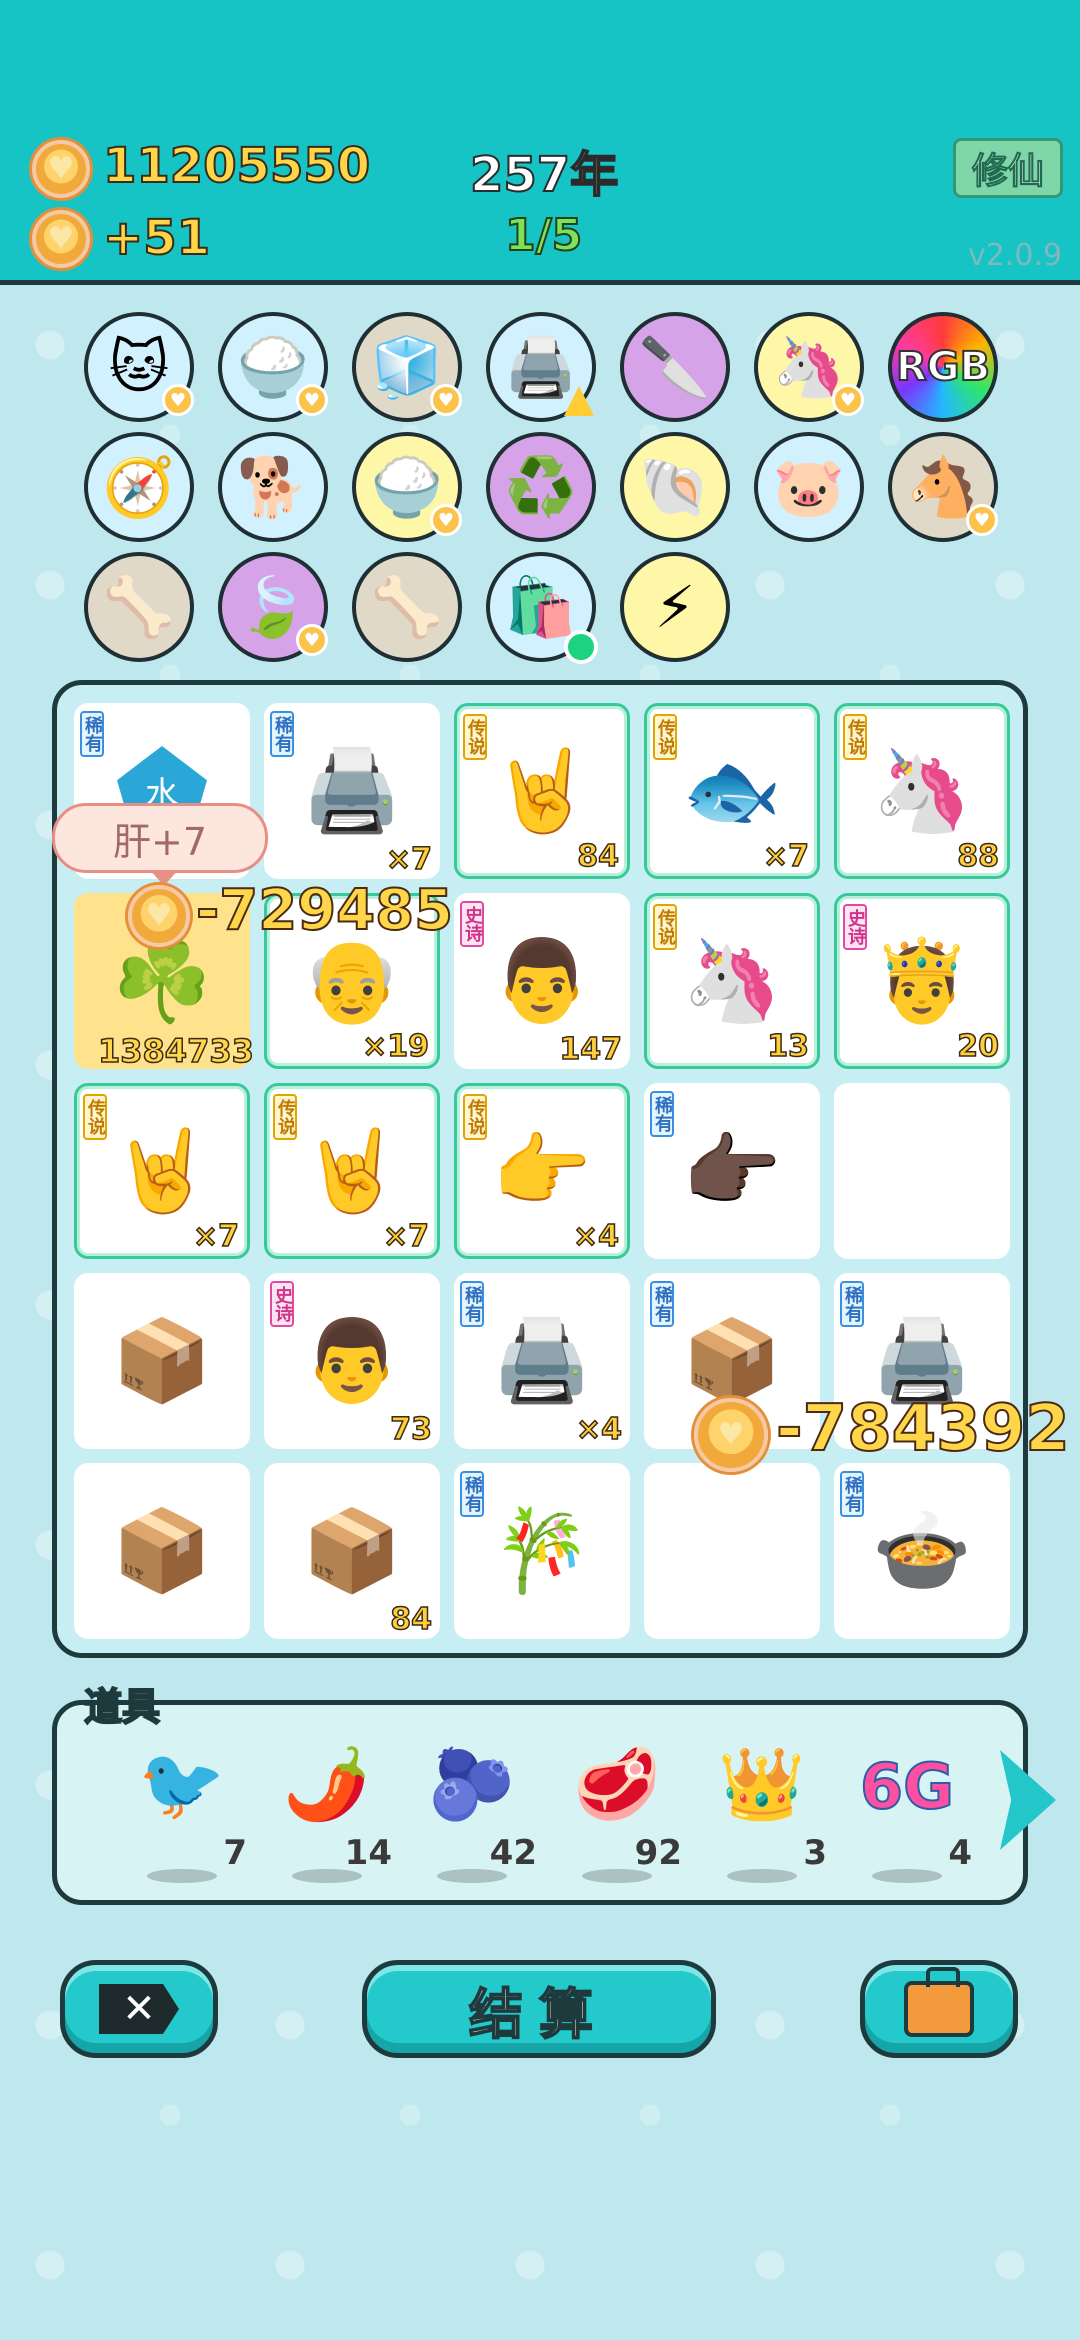  I want to click on cell-count: ×4, so click(596, 1236).